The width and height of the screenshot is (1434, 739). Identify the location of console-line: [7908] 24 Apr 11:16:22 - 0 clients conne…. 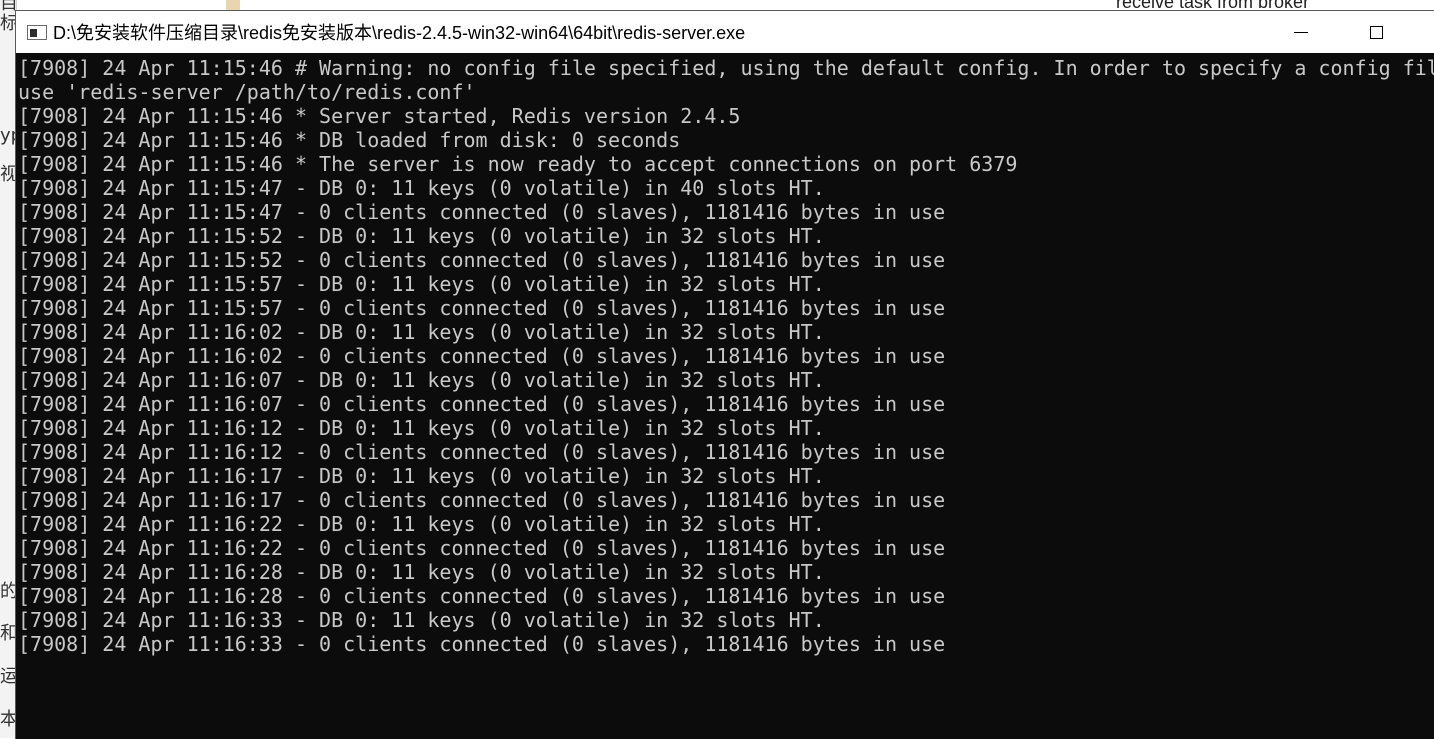
(482, 548).